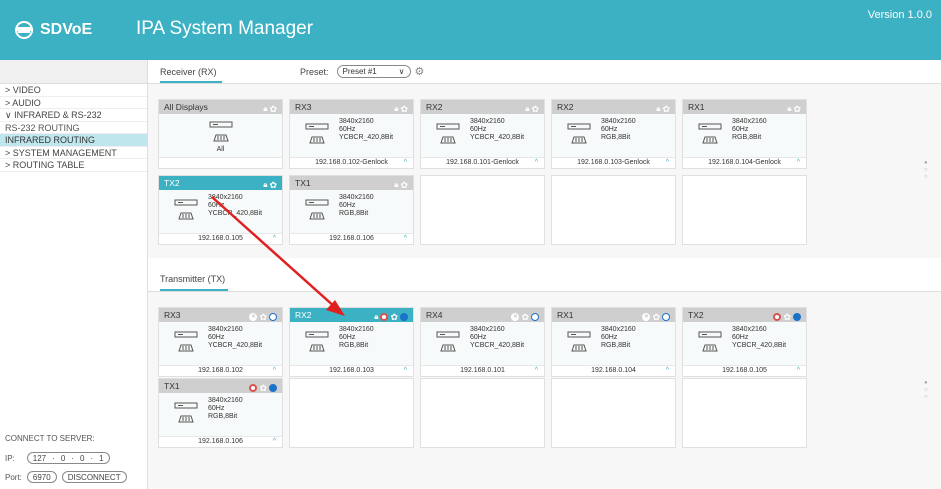  I want to click on annotation-arrow, so click(278, 256).